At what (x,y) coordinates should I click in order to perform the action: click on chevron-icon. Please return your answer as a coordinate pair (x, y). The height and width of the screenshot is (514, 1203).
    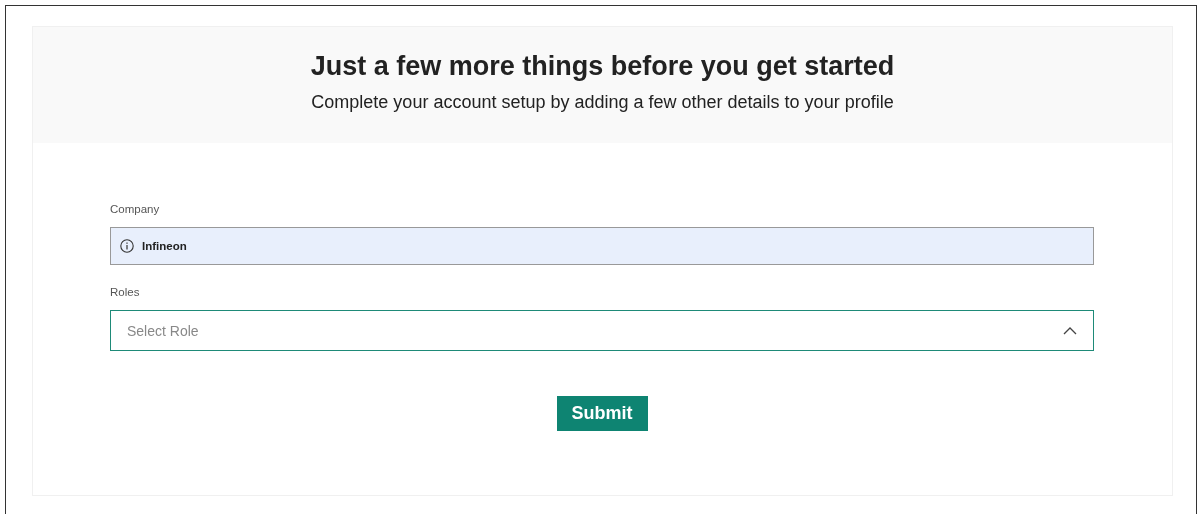
    Looking at the image, I should click on (1070, 330).